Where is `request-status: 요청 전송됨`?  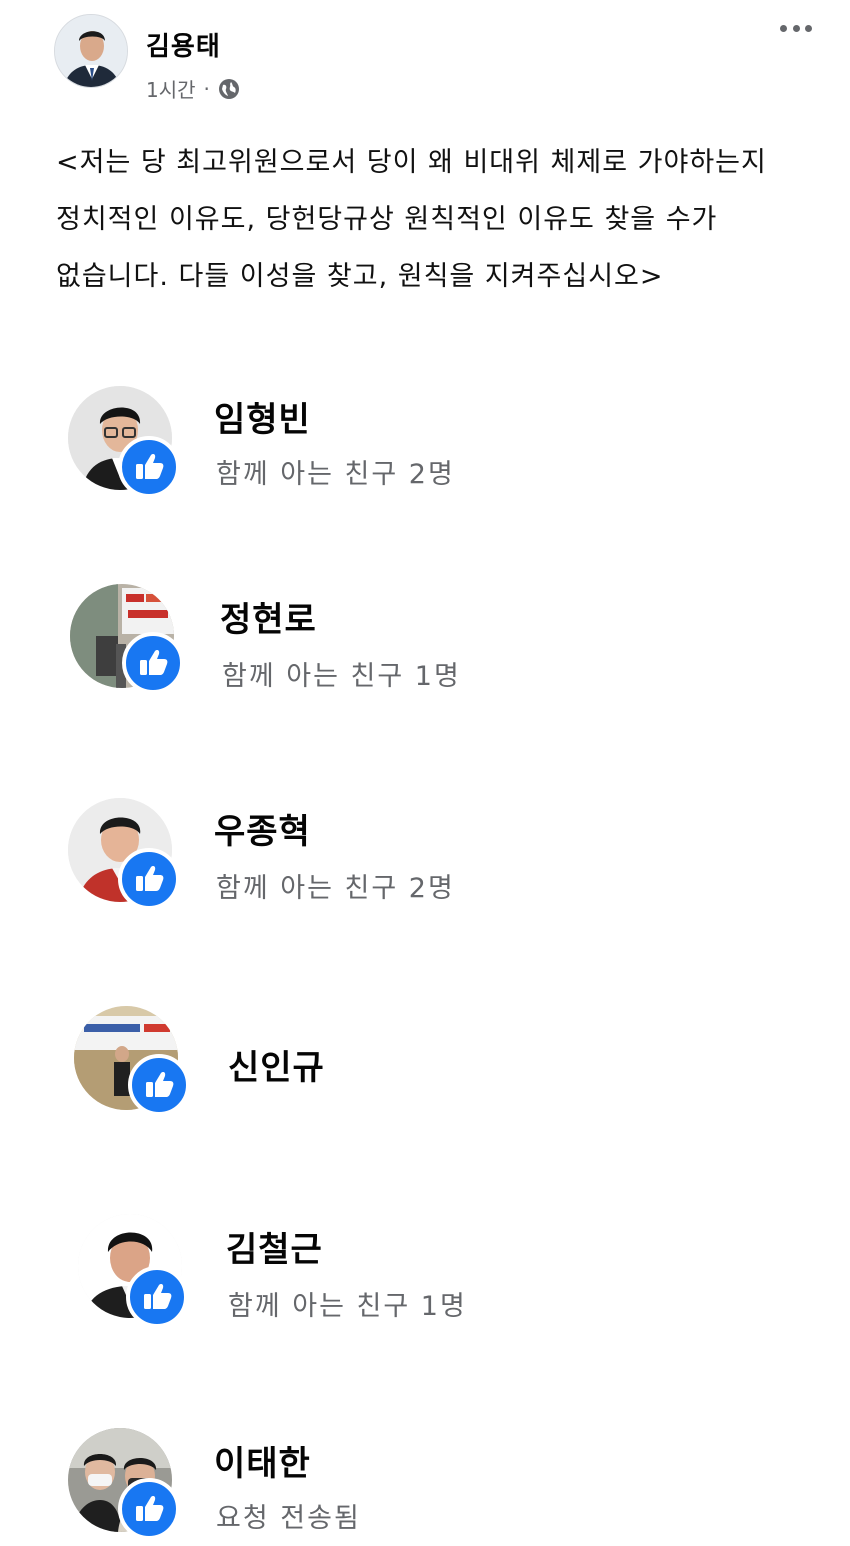 request-status: 요청 전송됨 is located at coordinates (288, 1518).